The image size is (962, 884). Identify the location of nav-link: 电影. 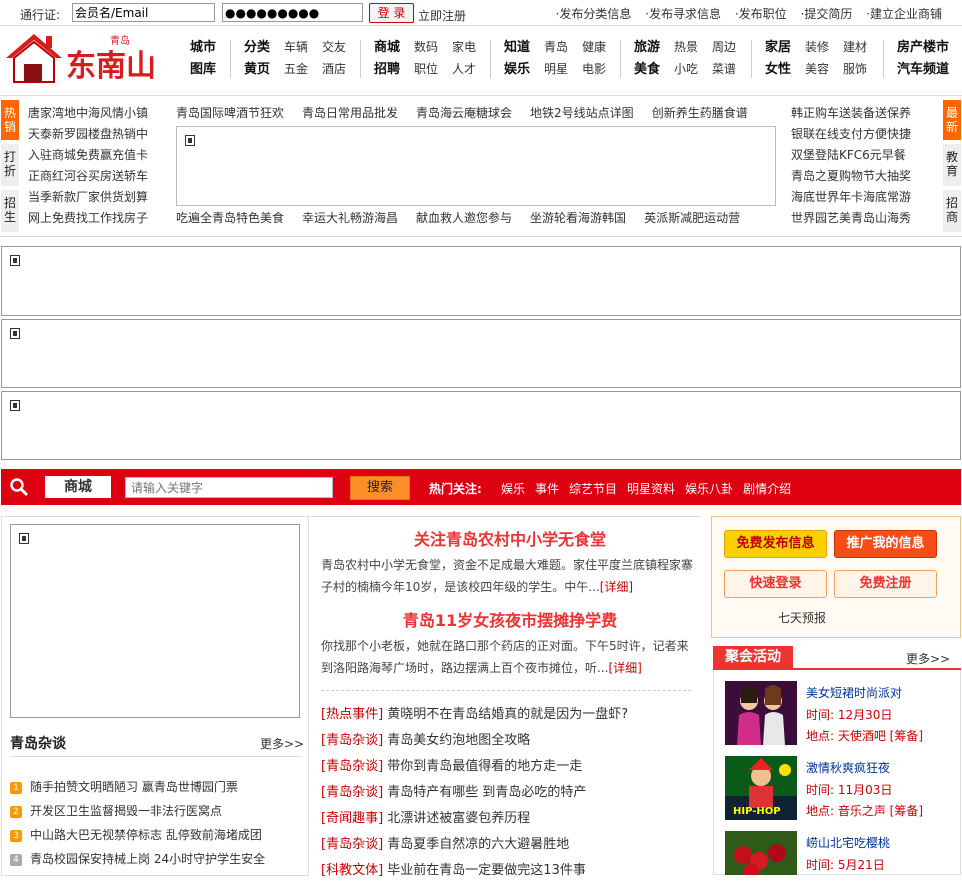
(594, 69).